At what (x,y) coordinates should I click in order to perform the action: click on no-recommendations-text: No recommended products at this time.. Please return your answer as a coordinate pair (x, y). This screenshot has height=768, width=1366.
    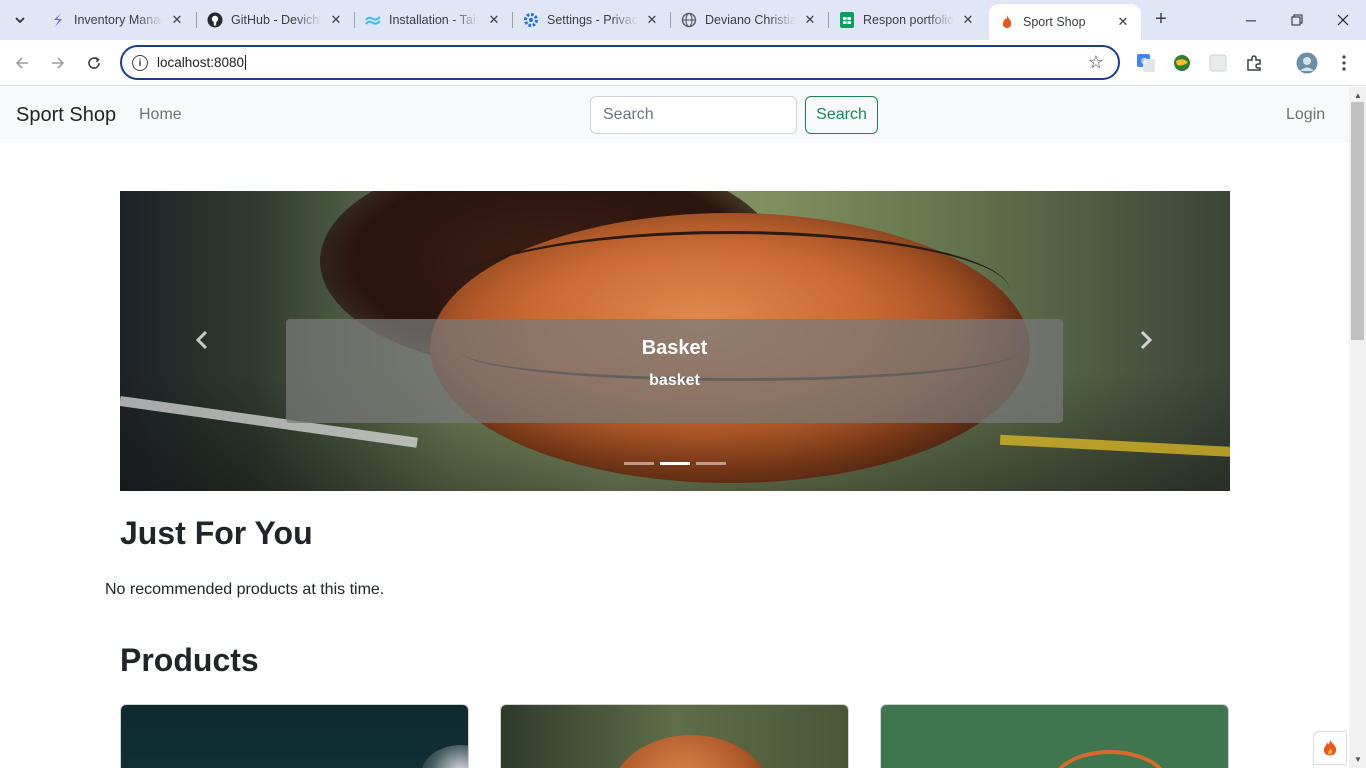
    Looking at the image, I should click on (245, 589).